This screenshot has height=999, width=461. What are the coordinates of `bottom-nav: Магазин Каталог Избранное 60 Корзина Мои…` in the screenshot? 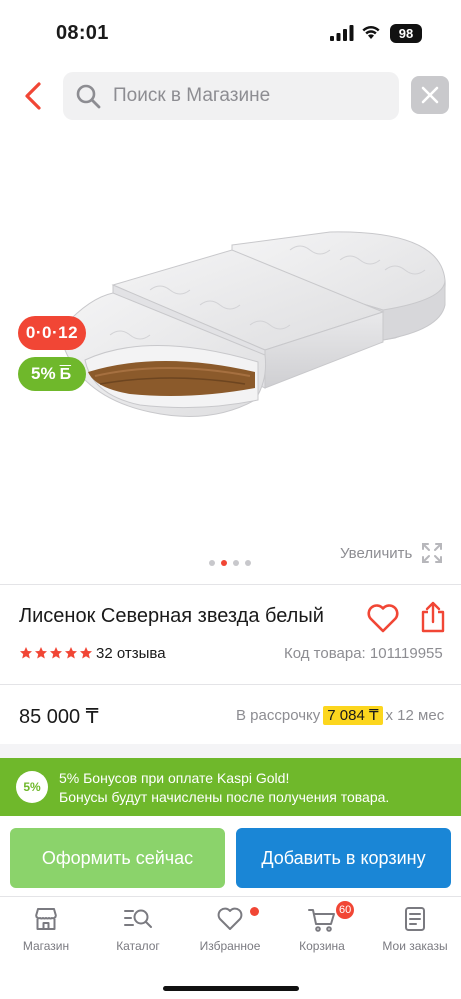 It's located at (230, 947).